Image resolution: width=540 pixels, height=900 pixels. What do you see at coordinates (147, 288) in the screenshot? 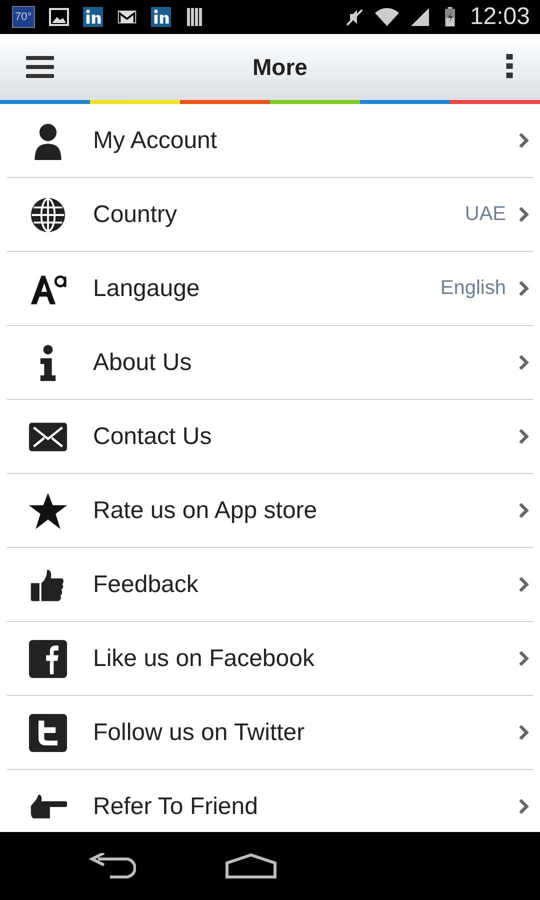
I see `menu-label: Langauge` at bounding box center [147, 288].